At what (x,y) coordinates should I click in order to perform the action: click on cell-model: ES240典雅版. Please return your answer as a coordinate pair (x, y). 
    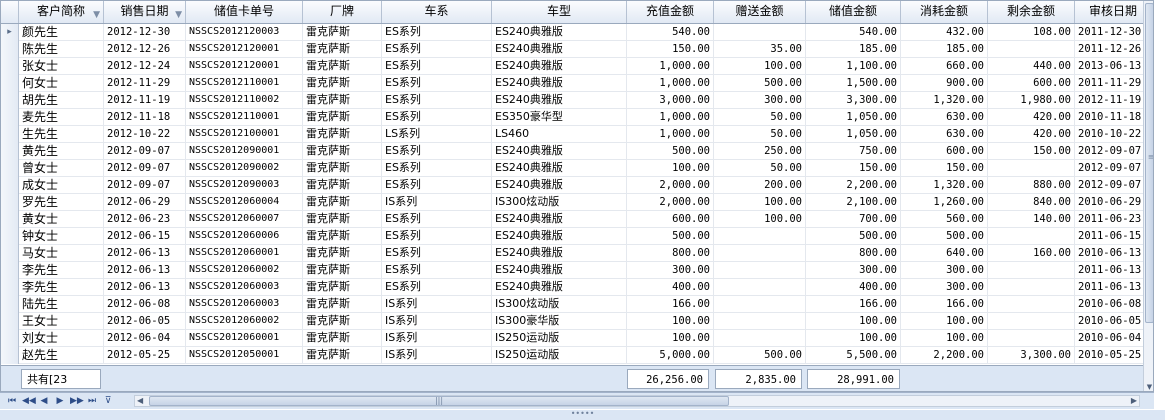
    Looking at the image, I should click on (559, 219).